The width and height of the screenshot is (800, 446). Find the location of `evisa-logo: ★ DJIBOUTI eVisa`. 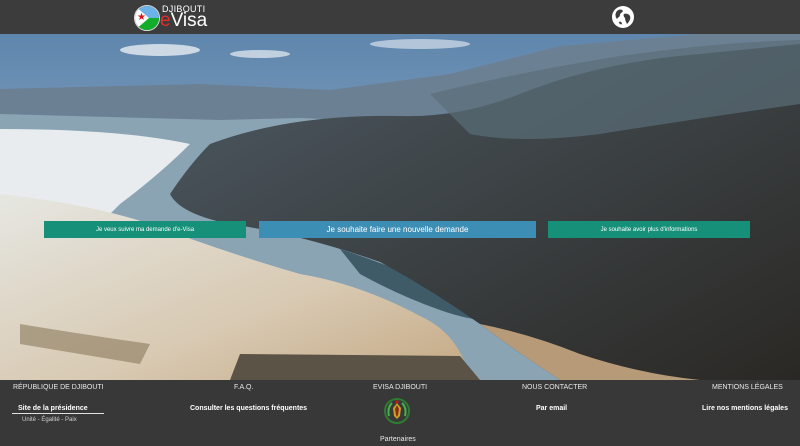

evisa-logo: ★ DJIBOUTI eVisa is located at coordinates (170, 18).